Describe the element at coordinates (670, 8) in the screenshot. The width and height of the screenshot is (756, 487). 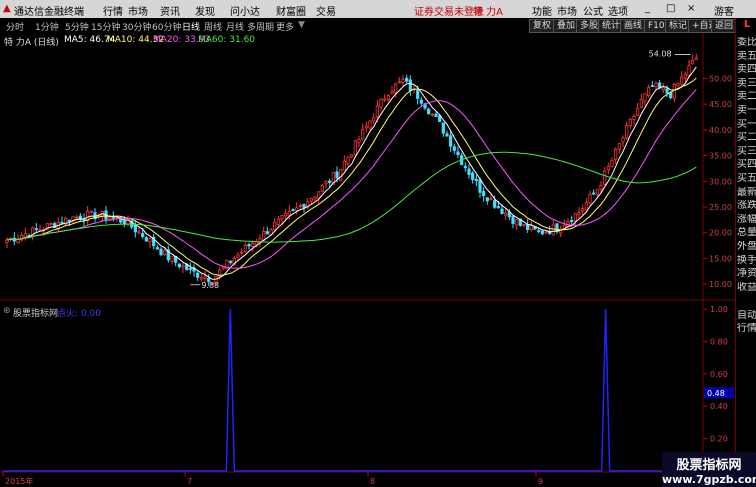
I see `maximize-button: □` at that location.